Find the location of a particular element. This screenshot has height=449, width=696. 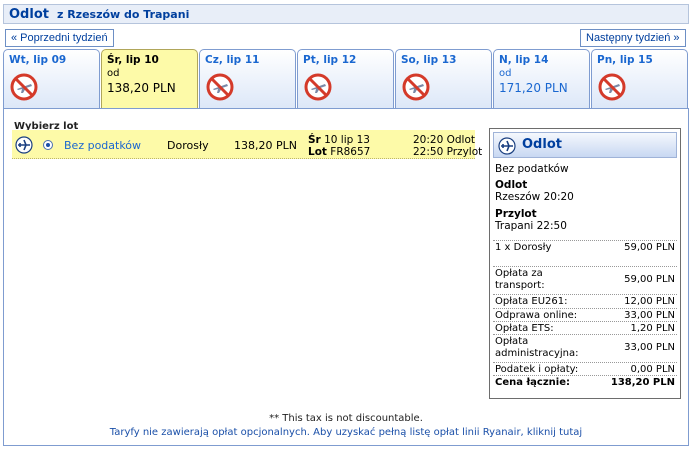

fee-value: 12,00 PLN is located at coordinates (649, 301).